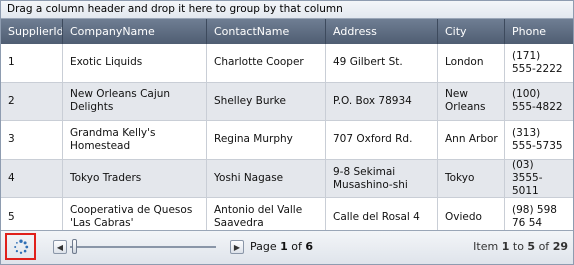  What do you see at coordinates (382, 63) in the screenshot?
I see `cell-address: 49 Gilbert St.` at bounding box center [382, 63].